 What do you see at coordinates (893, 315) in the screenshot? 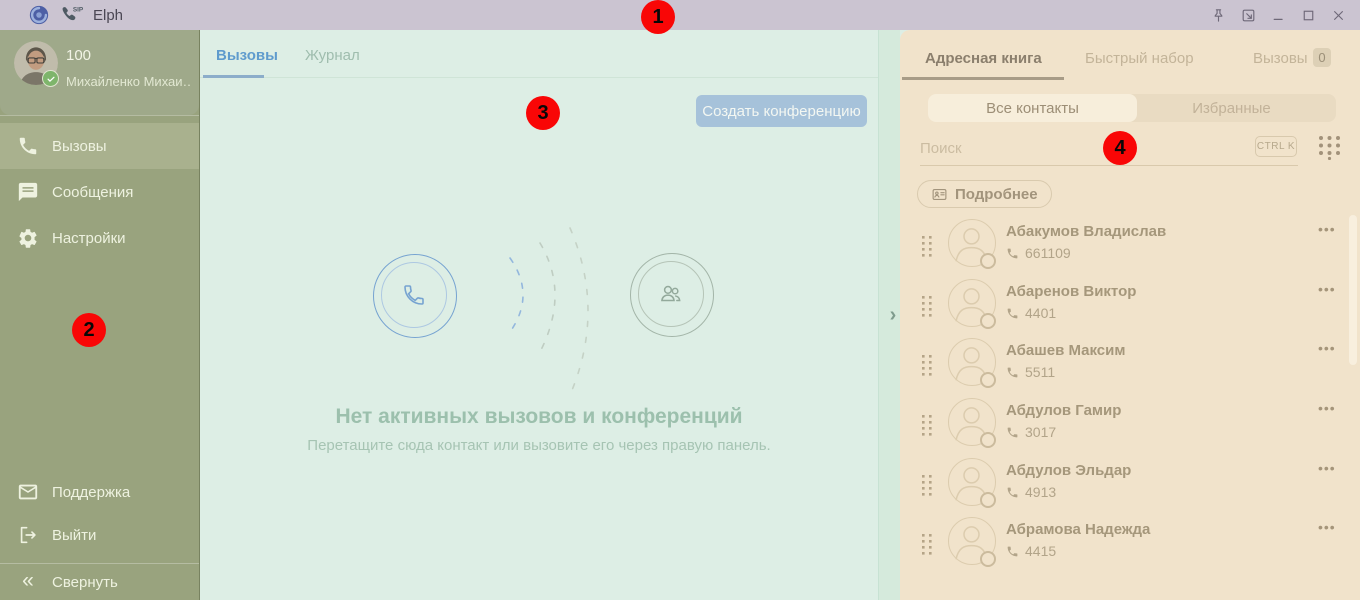
I see `chevron-right-icon: ›` at bounding box center [893, 315].